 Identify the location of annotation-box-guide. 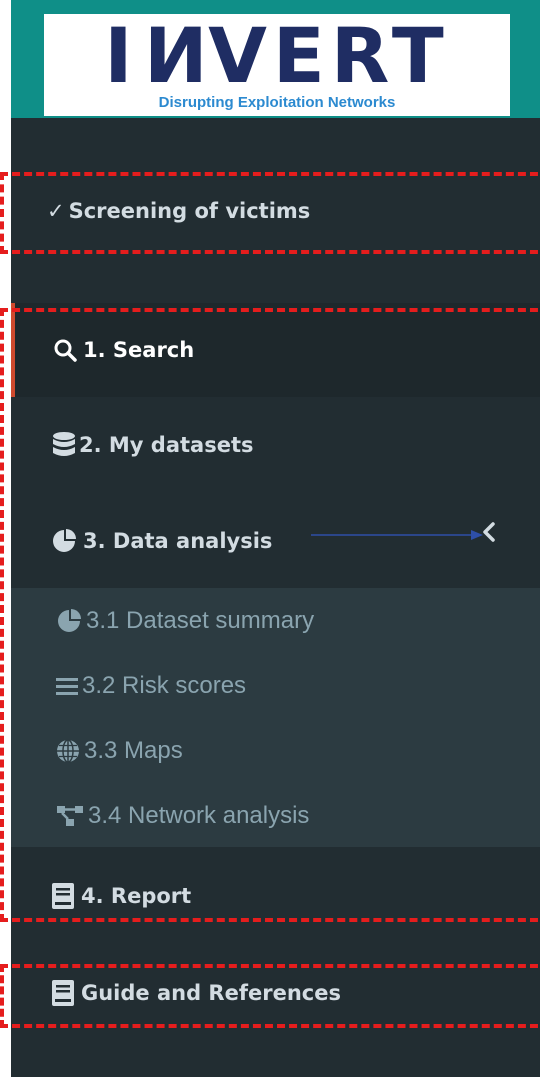
(270, 996).